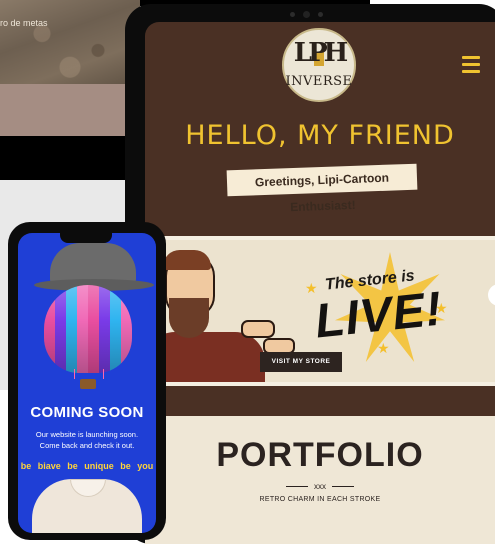 The height and width of the screenshot is (544, 495). What do you see at coordinates (322, 188) in the screenshot?
I see `greeting-banner: Greetings, Lipi-Cartoon Enthusiast!` at bounding box center [322, 188].